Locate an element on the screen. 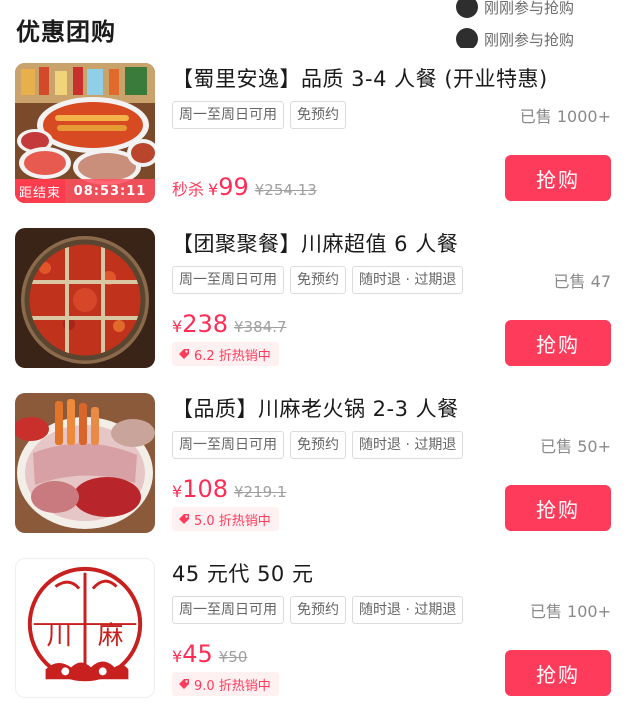 The height and width of the screenshot is (723, 631). price-line: 秒杀 ¥99 ¥254.13 is located at coordinates (244, 187).